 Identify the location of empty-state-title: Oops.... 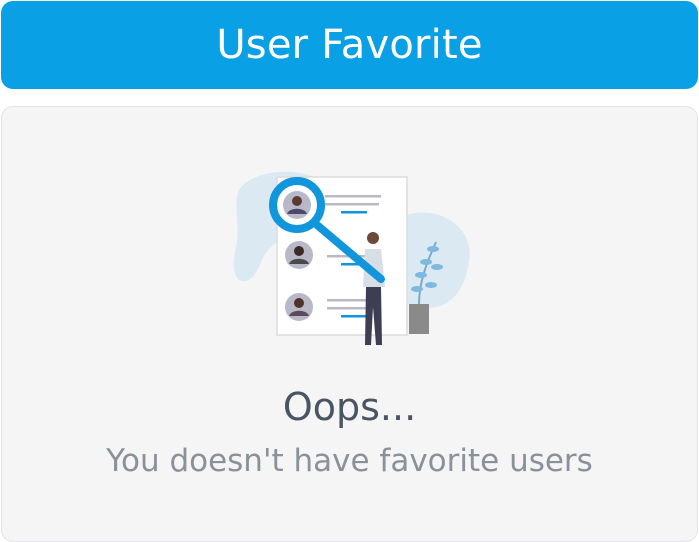
(349, 407).